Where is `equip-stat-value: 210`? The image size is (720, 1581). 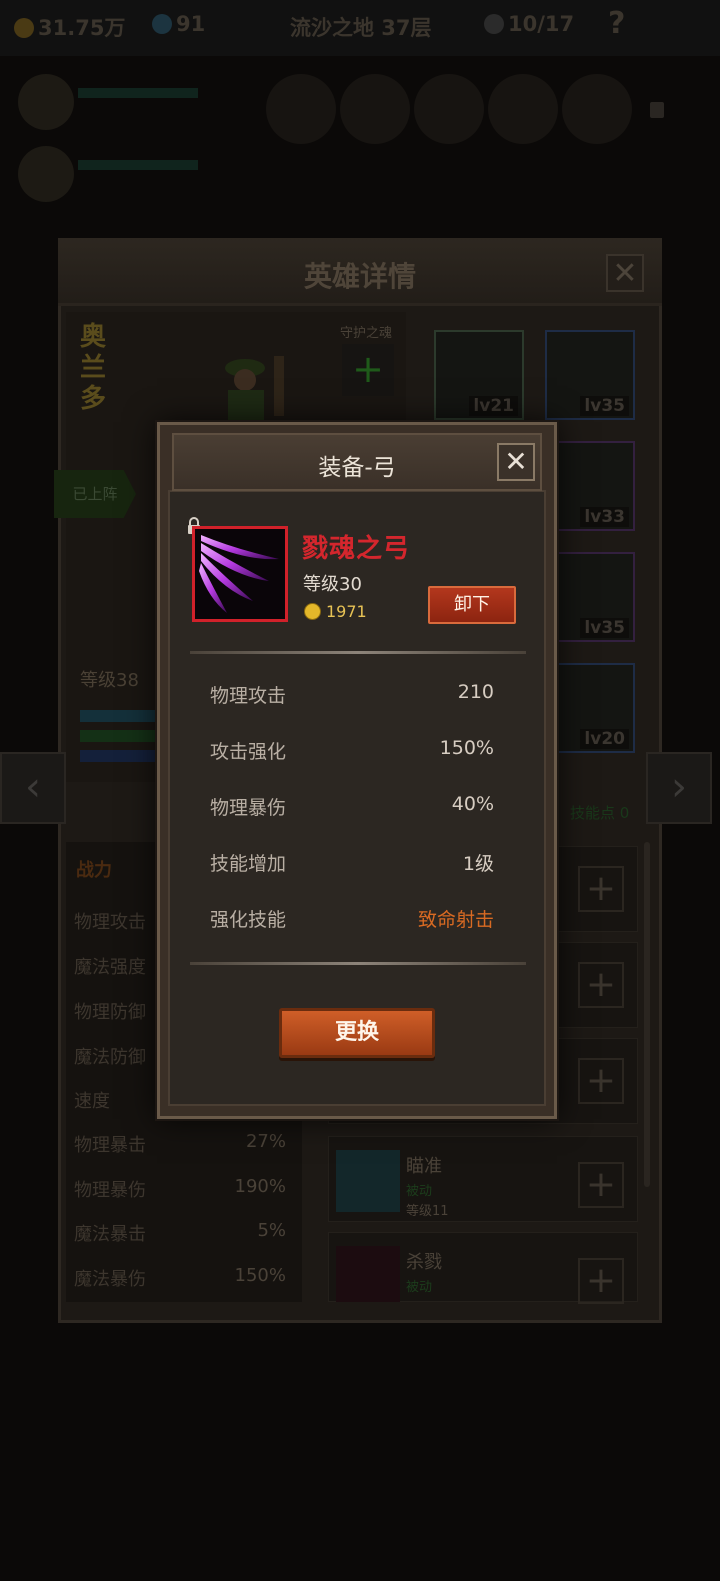 equip-stat-value: 210 is located at coordinates (475, 692).